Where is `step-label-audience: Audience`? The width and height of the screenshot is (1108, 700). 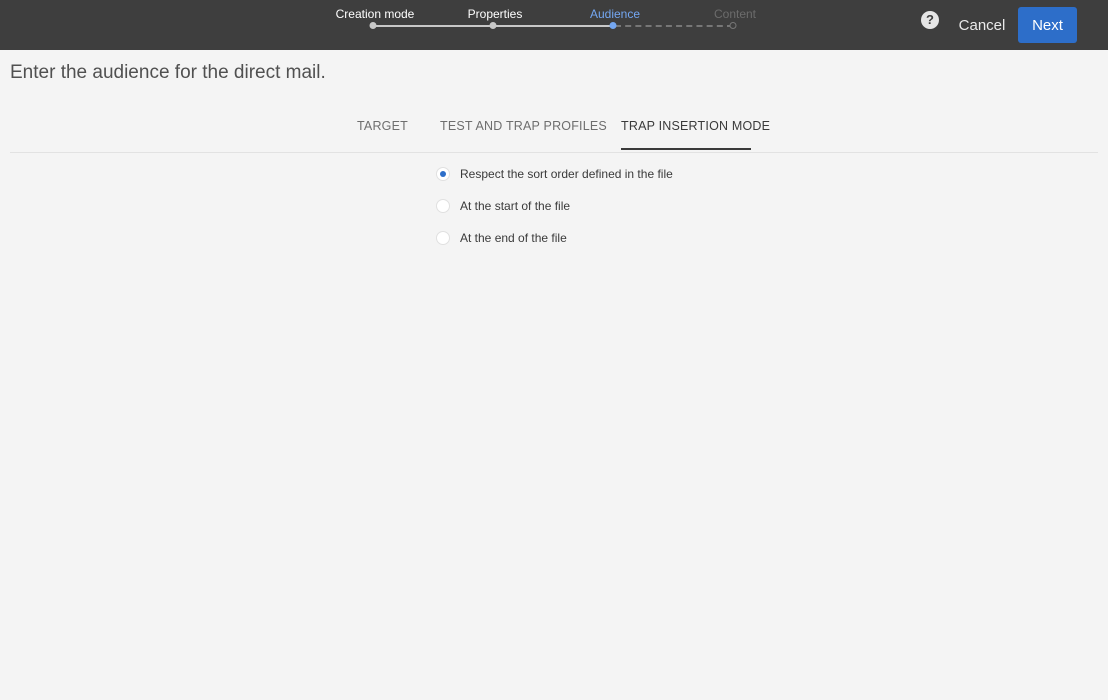
step-label-audience: Audience is located at coordinates (615, 14).